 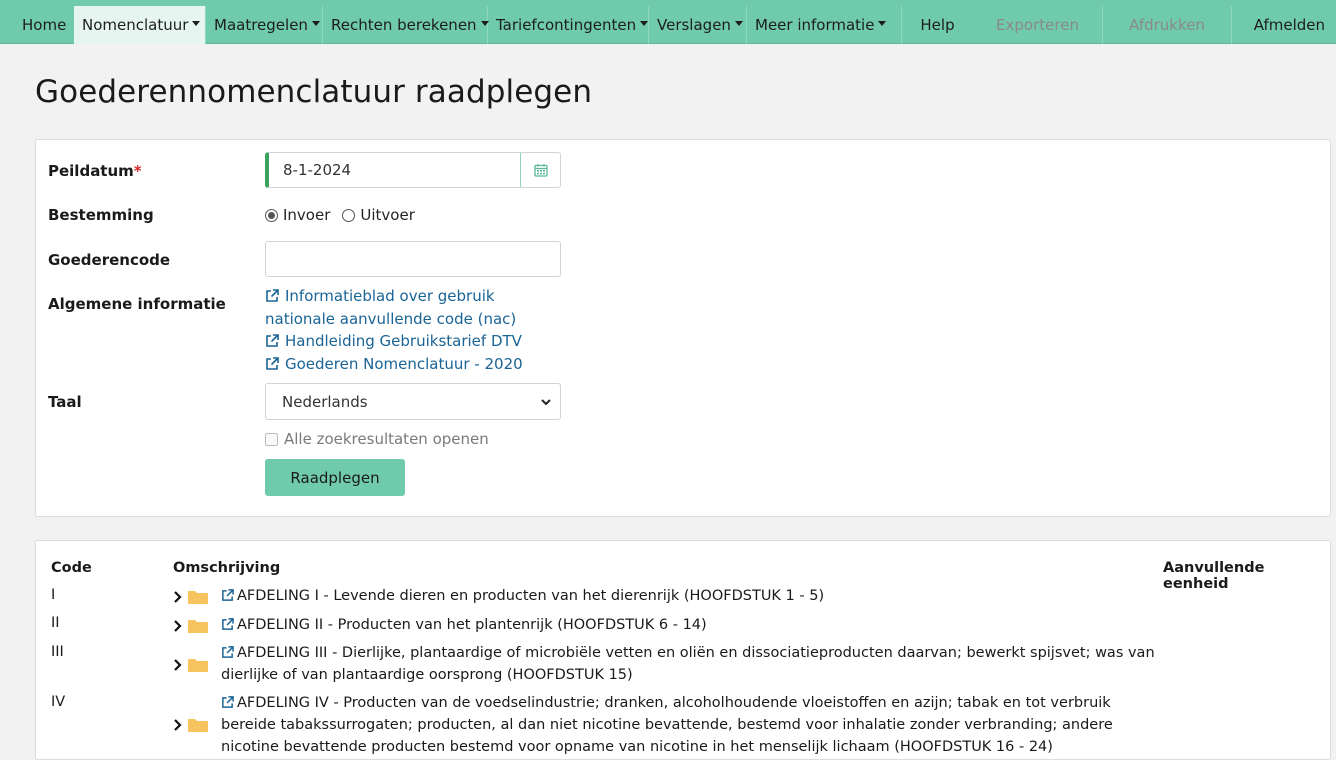 What do you see at coordinates (135, 24) in the screenshot?
I see `nav-nomenclatuur-label: Nomenclatuur` at bounding box center [135, 24].